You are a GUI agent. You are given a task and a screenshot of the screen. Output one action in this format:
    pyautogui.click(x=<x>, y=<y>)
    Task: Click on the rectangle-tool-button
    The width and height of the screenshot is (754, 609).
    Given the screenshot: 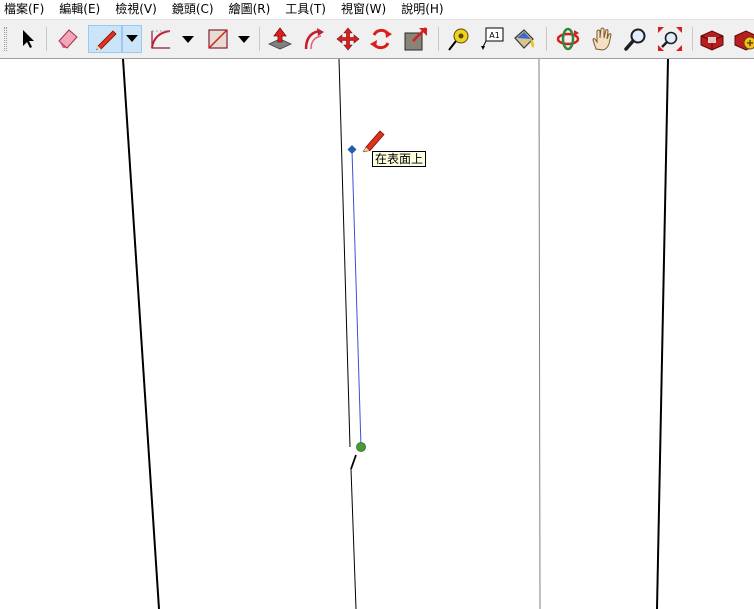 What is the action you would take?
    pyautogui.click(x=218, y=39)
    